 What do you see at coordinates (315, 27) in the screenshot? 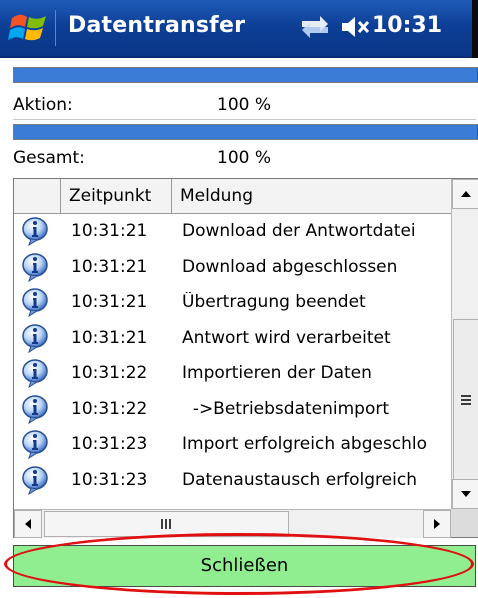
I see `connectivity-icon` at bounding box center [315, 27].